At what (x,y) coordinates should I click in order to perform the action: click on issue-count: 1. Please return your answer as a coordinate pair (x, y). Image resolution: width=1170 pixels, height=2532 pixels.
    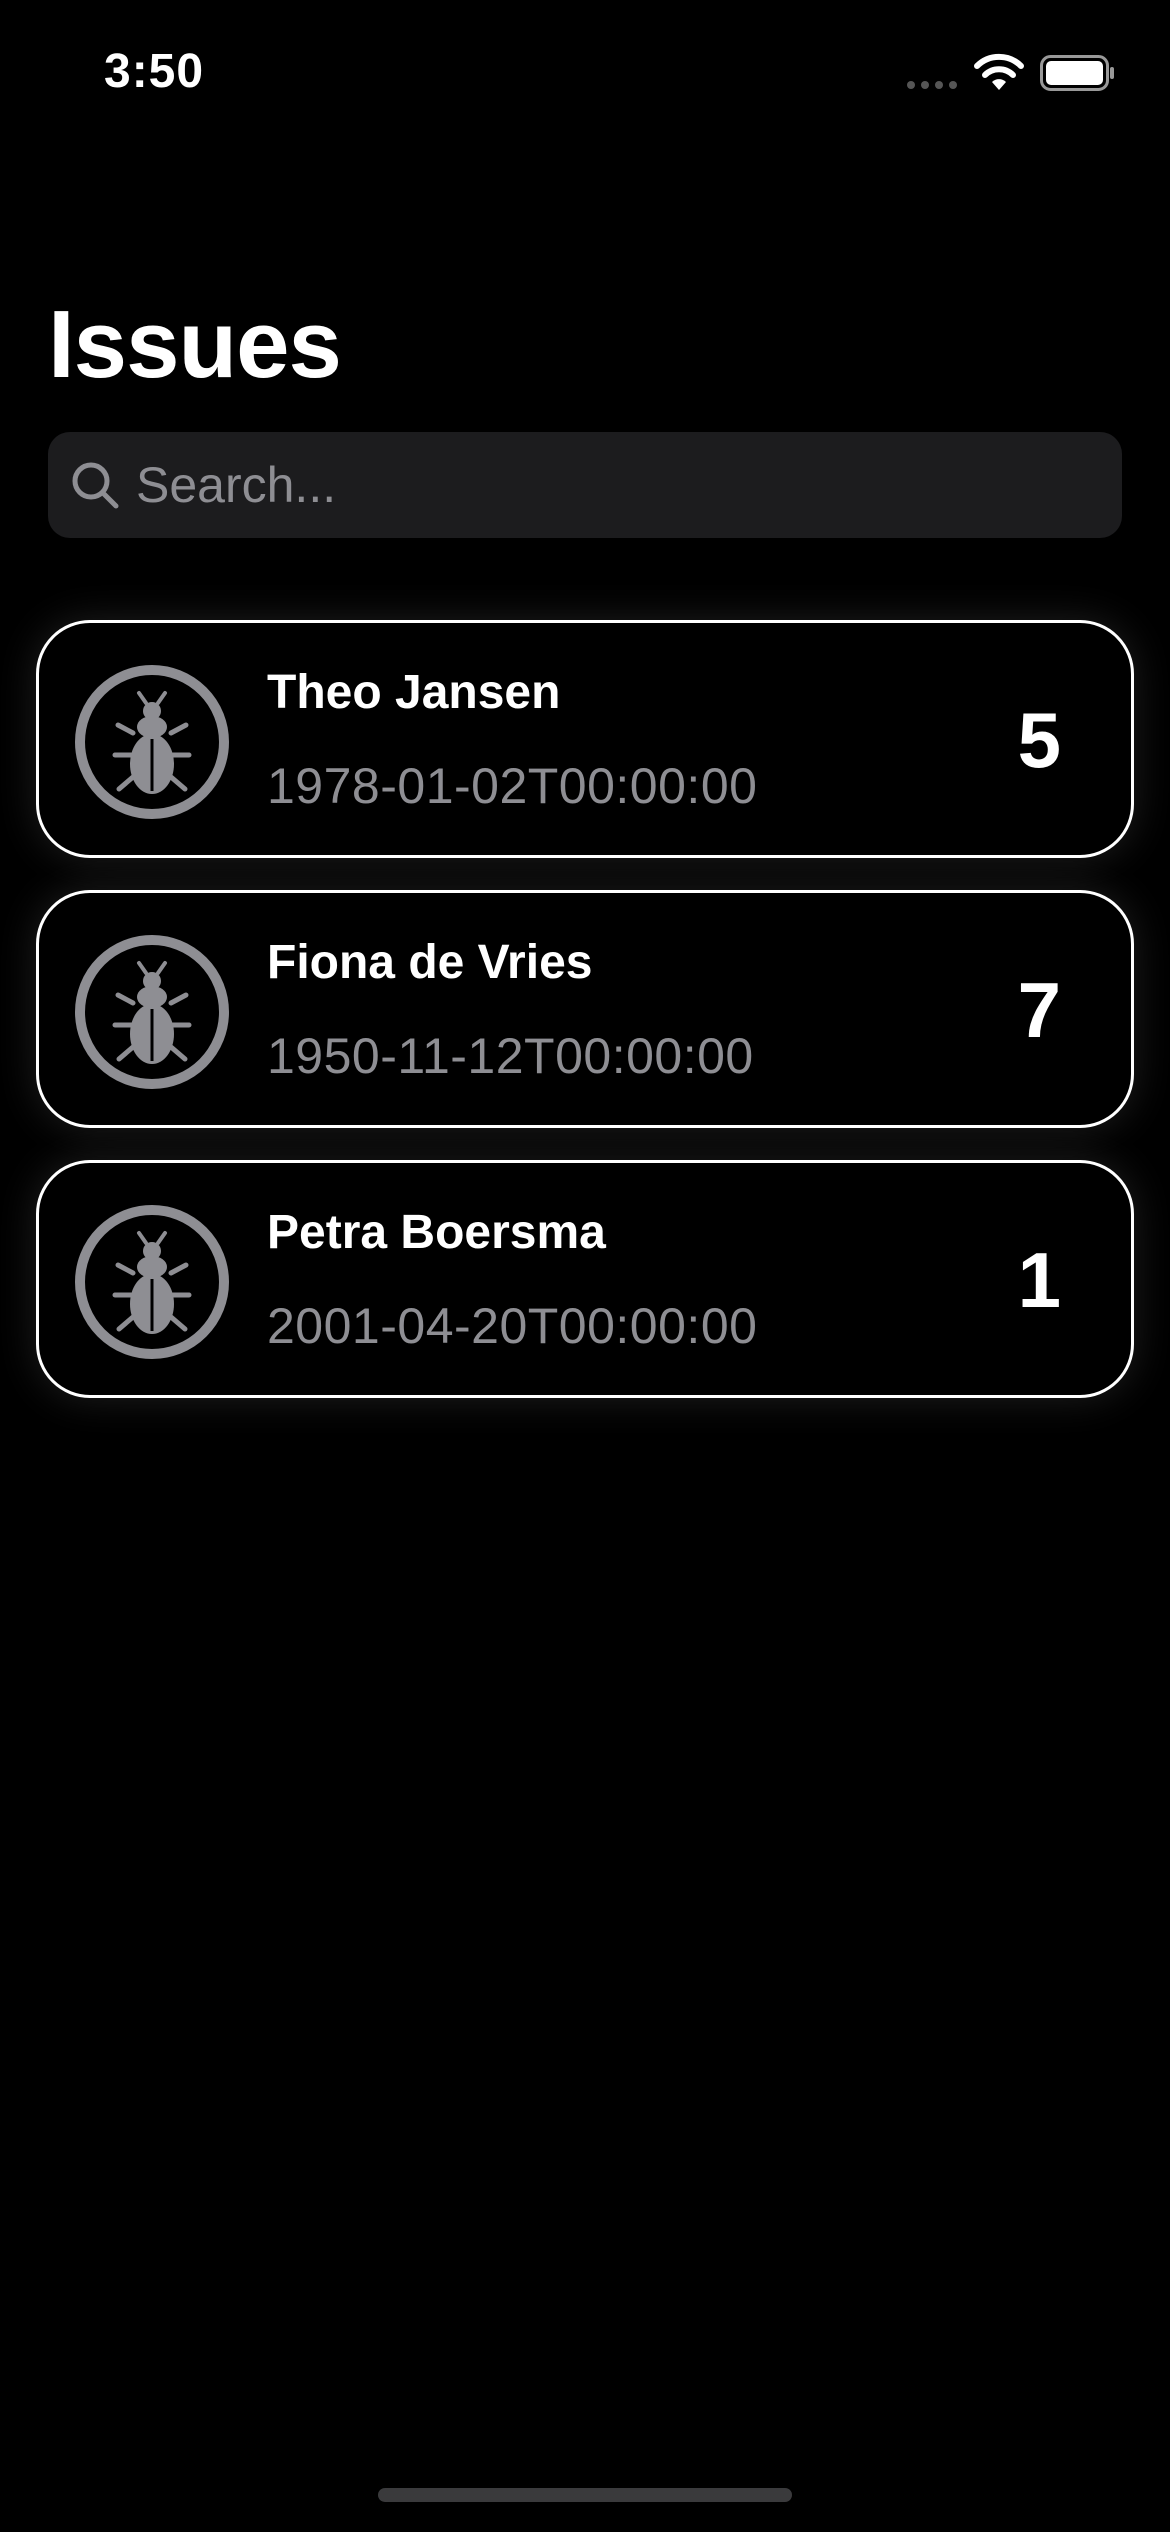
    Looking at the image, I should click on (1039, 1280).